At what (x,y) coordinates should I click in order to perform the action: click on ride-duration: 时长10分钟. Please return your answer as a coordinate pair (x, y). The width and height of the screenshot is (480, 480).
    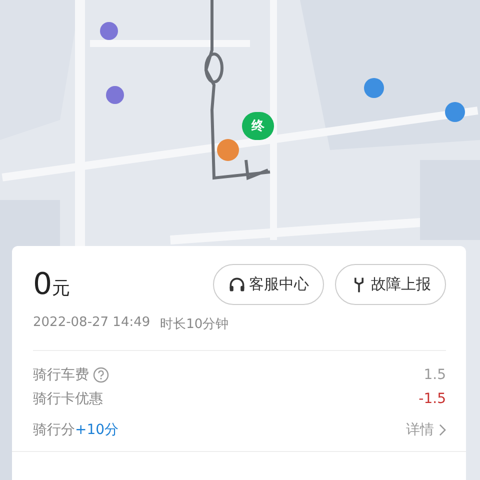
    Looking at the image, I should click on (194, 324).